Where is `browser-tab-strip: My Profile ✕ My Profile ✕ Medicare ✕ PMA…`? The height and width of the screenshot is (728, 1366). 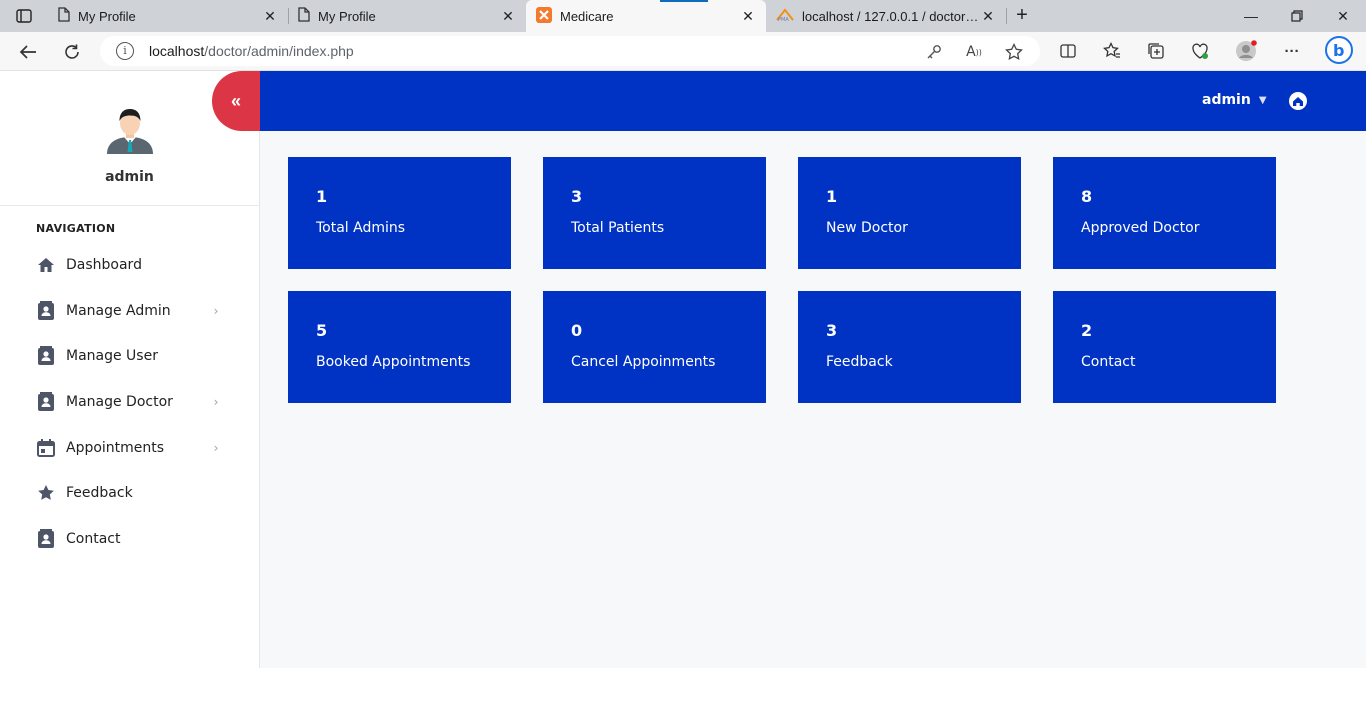 browser-tab-strip: My Profile ✕ My Profile ✕ Medicare ✕ PMA… is located at coordinates (683, 16).